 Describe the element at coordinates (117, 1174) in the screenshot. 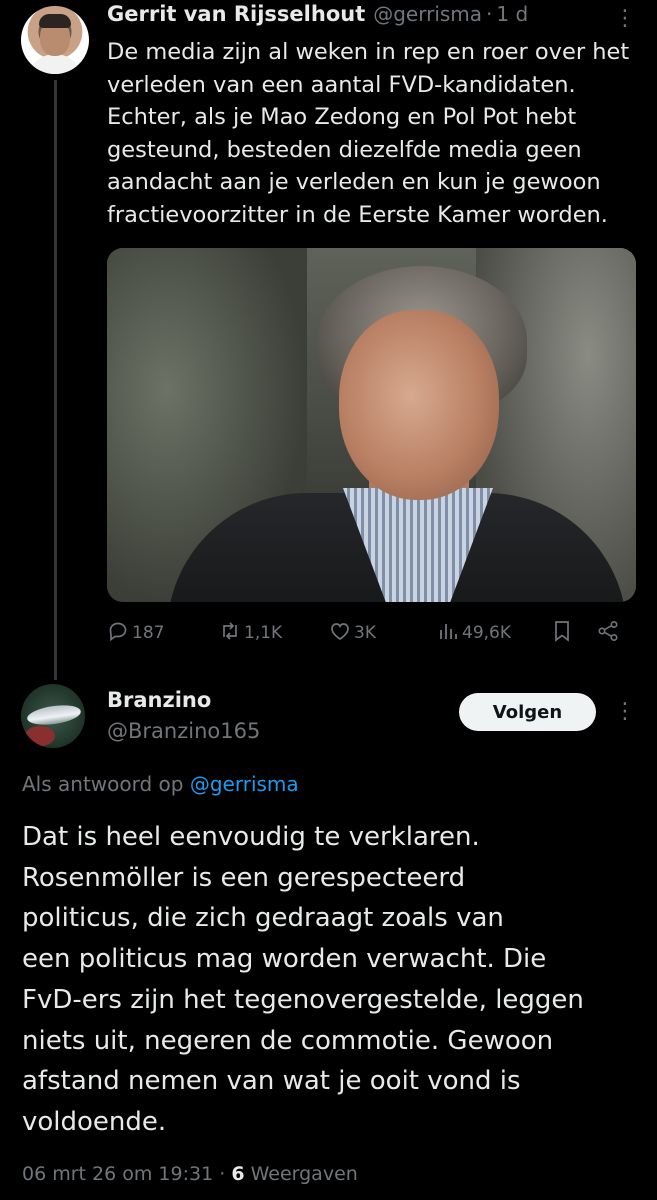

I see `reply-date: 06 mrt 26 om 19:31` at that location.